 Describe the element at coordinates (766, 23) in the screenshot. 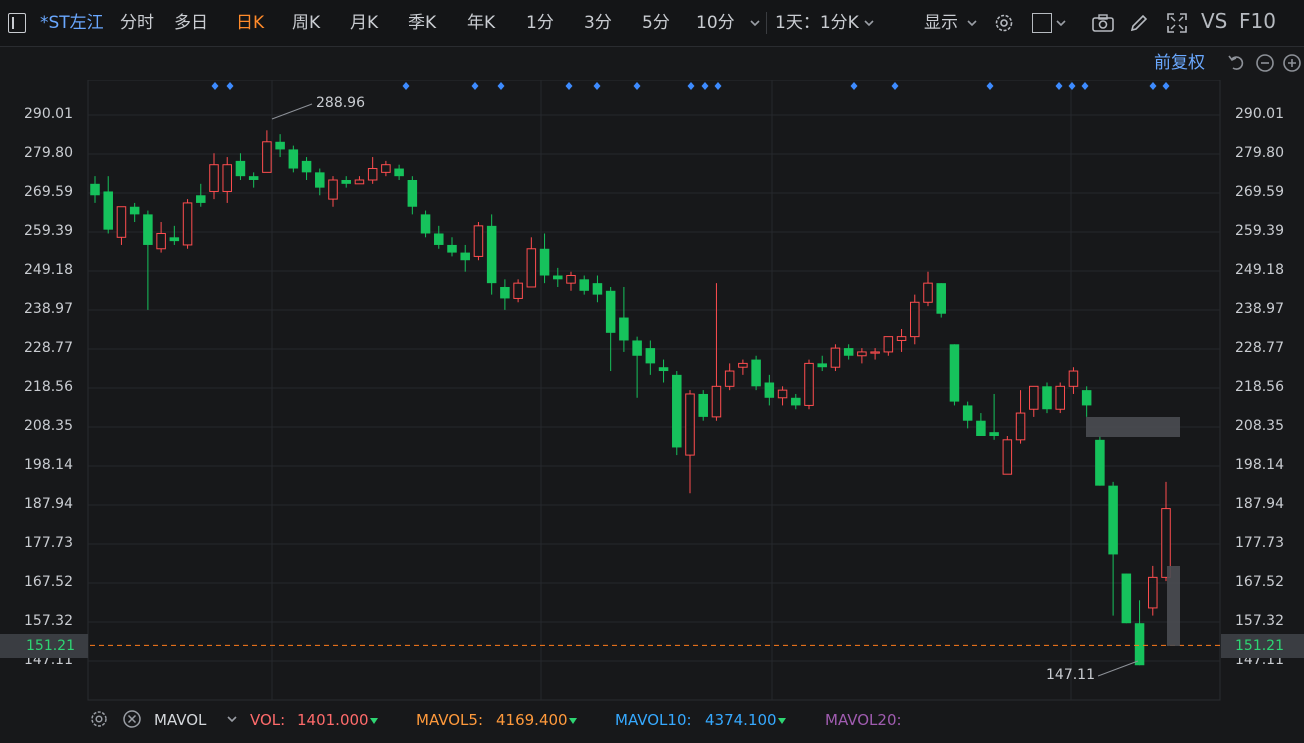

I see `divider` at that location.